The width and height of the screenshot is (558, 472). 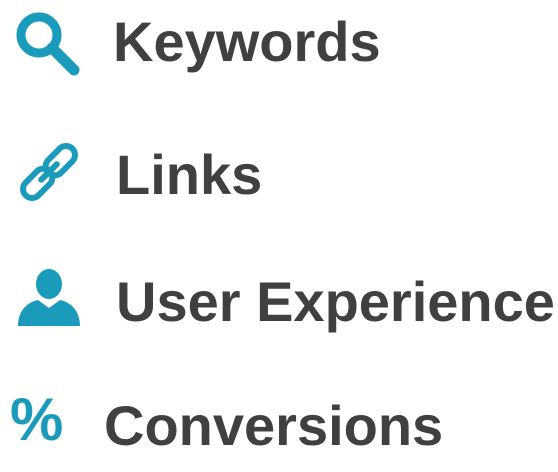 What do you see at coordinates (37, 419) in the screenshot?
I see `percent-icon: %` at bounding box center [37, 419].